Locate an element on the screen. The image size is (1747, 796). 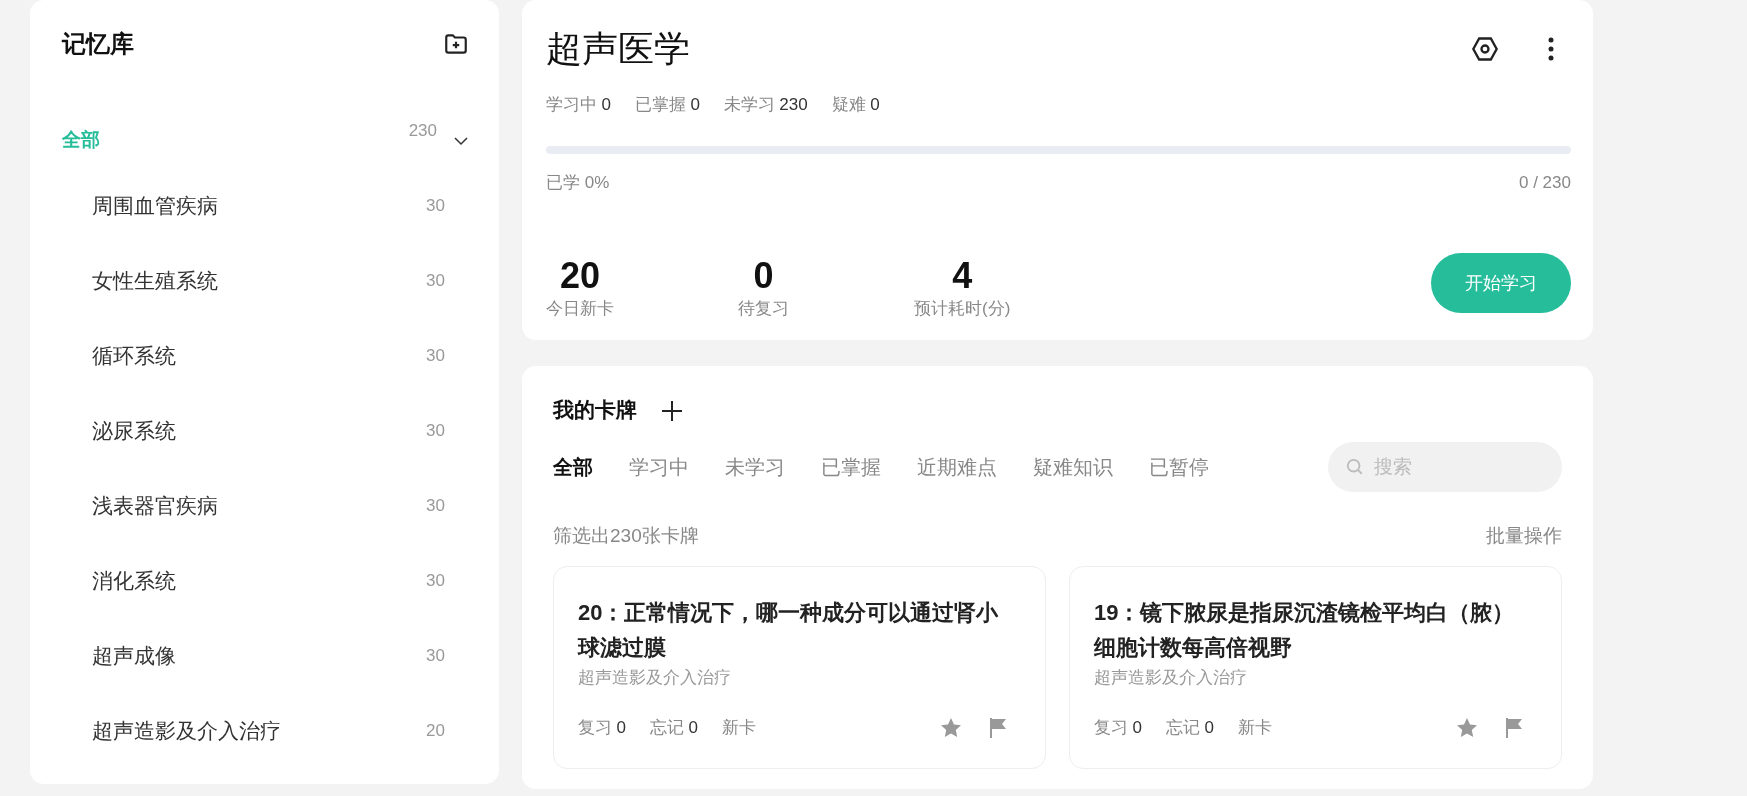
stat-text: 已掌握 0 is located at coordinates (667, 105).